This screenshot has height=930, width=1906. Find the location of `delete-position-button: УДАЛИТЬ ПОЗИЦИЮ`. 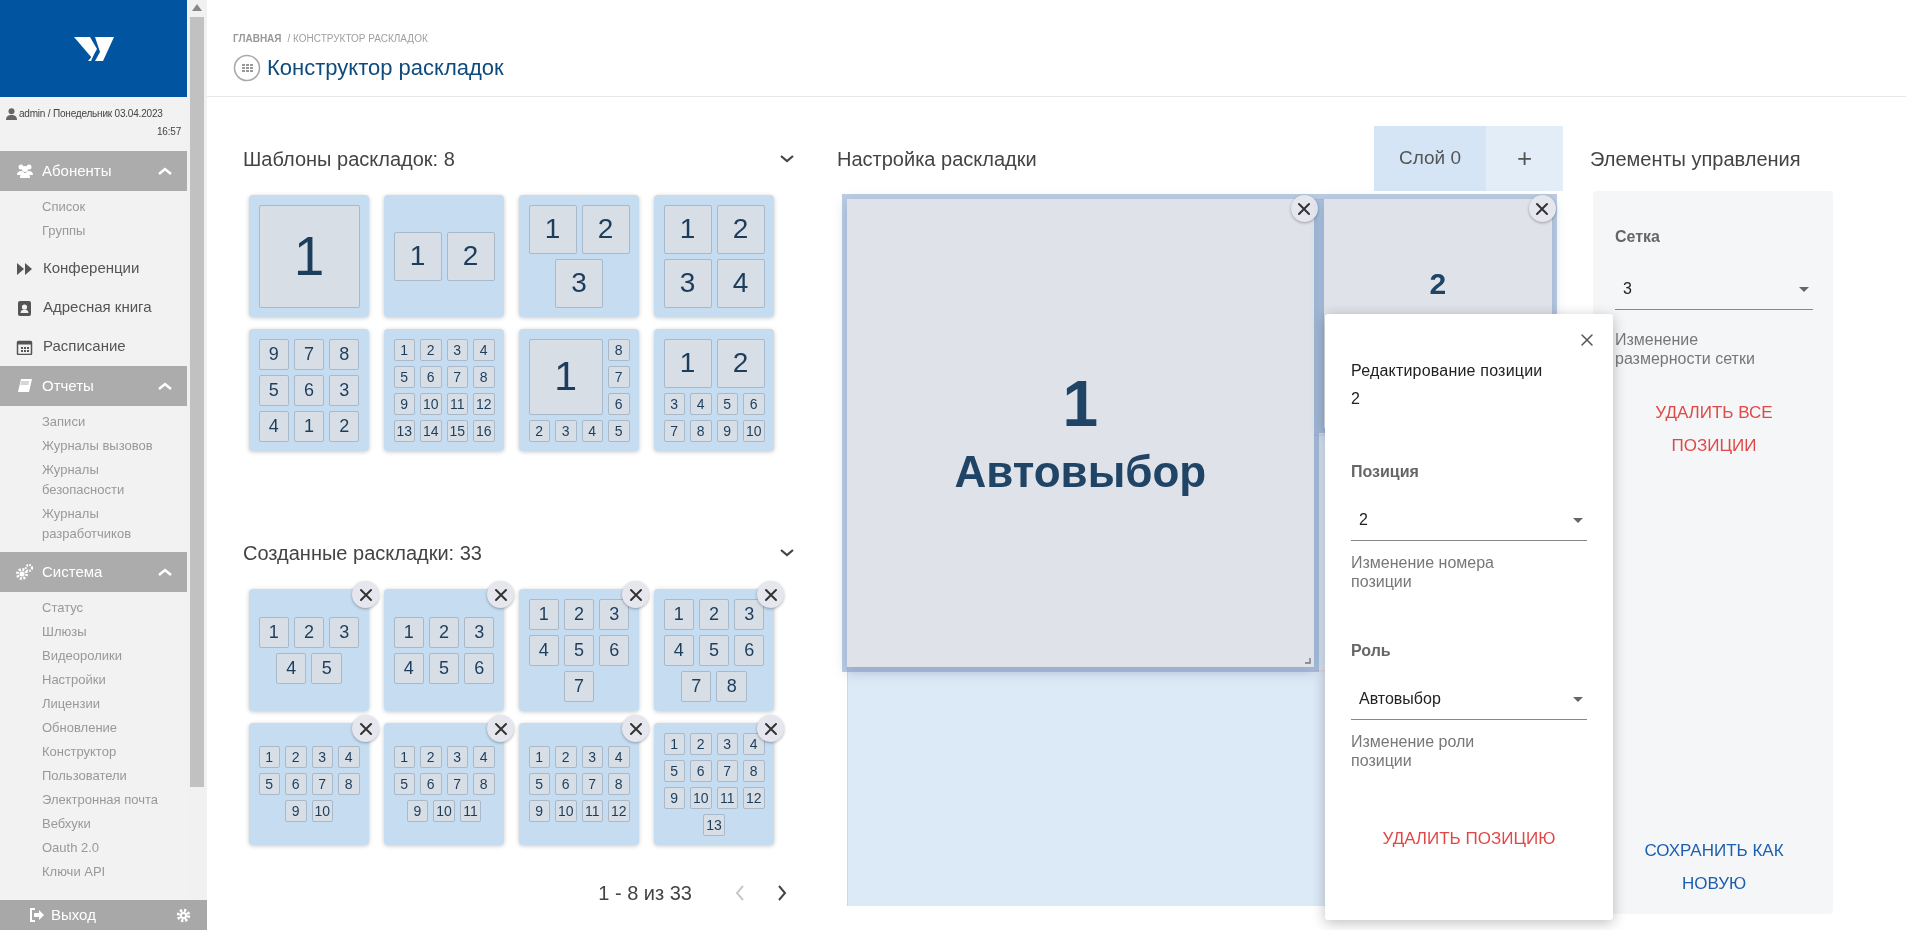

delete-position-button: УДАЛИТЬ ПОЗИЦИЮ is located at coordinates (1469, 838).